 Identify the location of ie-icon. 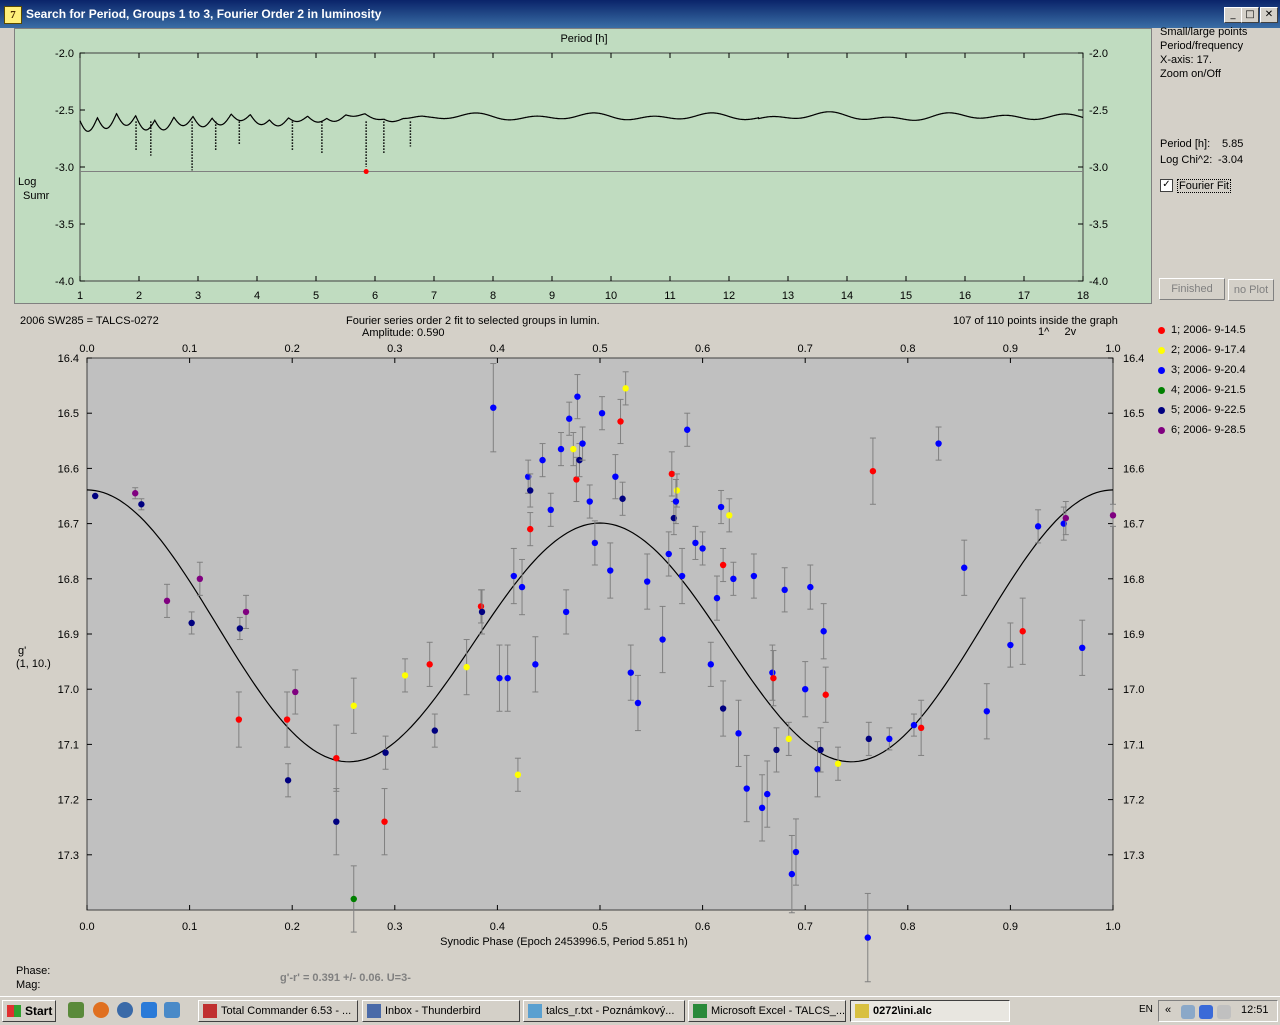
(149, 1010).